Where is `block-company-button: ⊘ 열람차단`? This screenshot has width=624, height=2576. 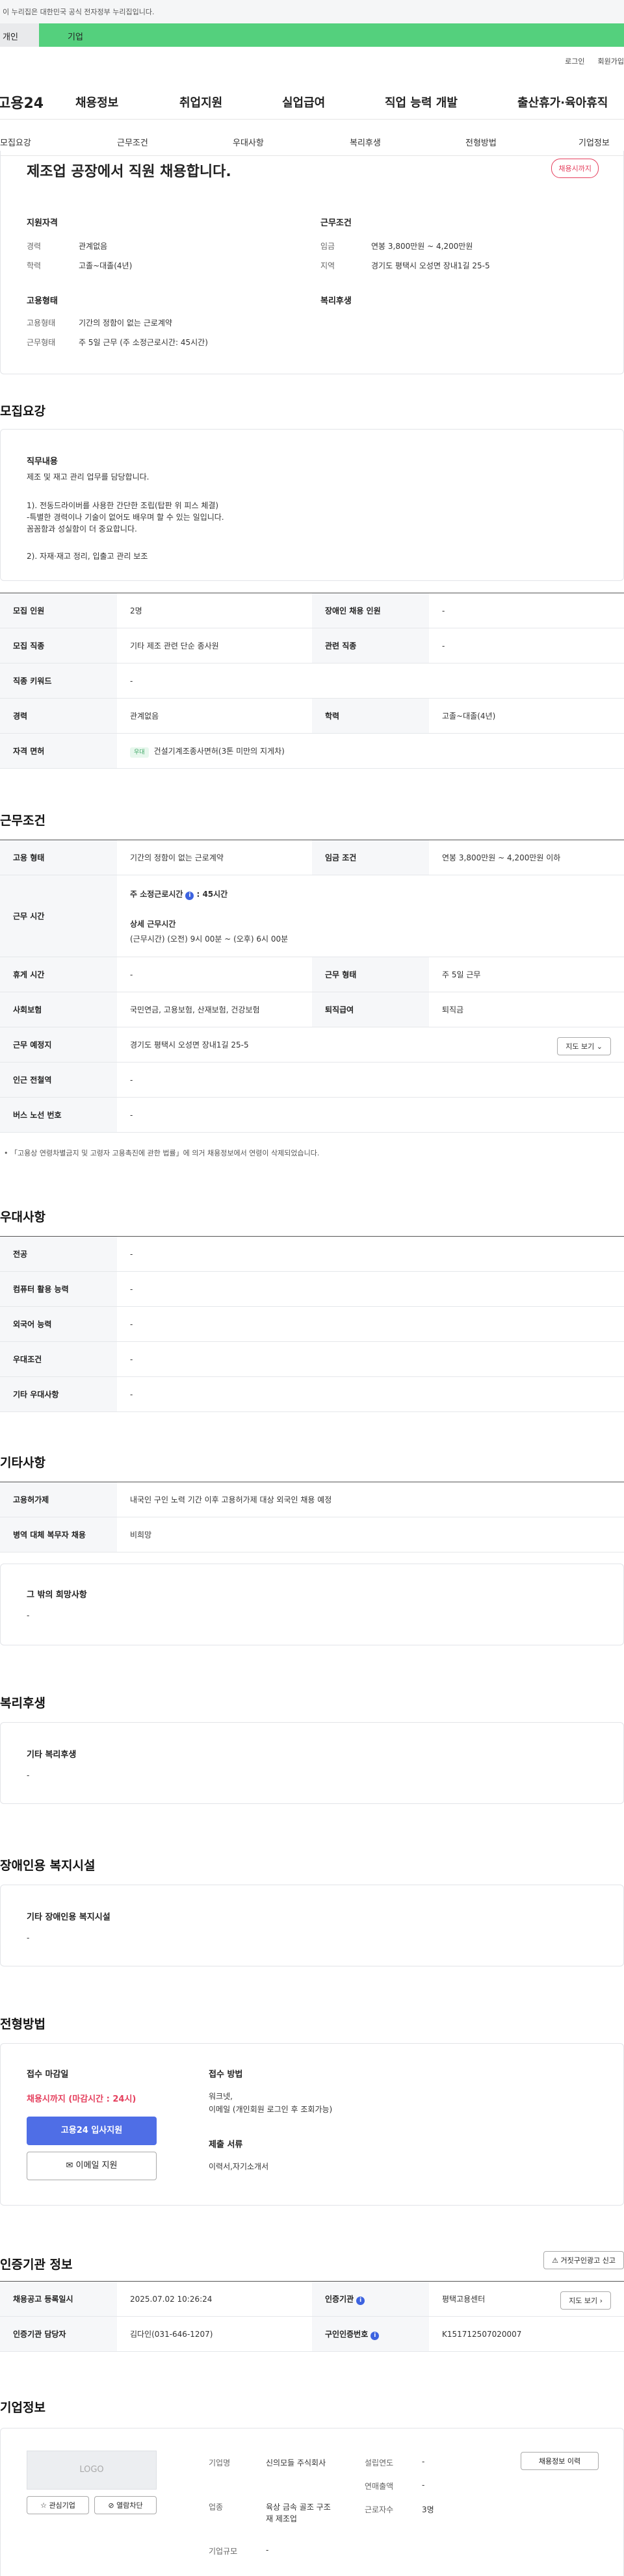 block-company-button: ⊘ 열람차단 is located at coordinates (126, 2505).